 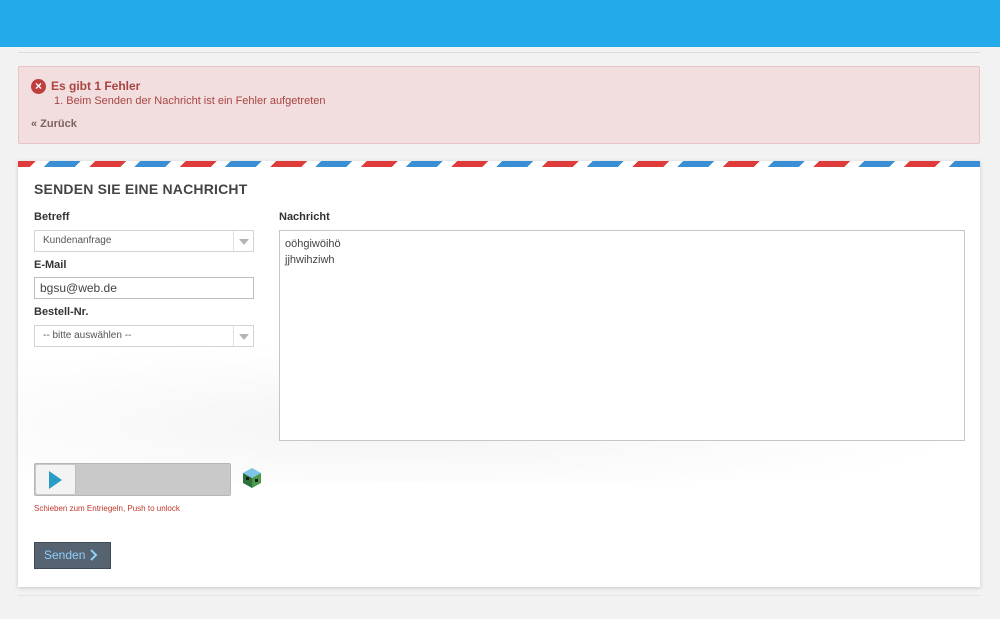 What do you see at coordinates (87, 335) in the screenshot?
I see `order-number-selected-value: -- bitte auswählen --` at bounding box center [87, 335].